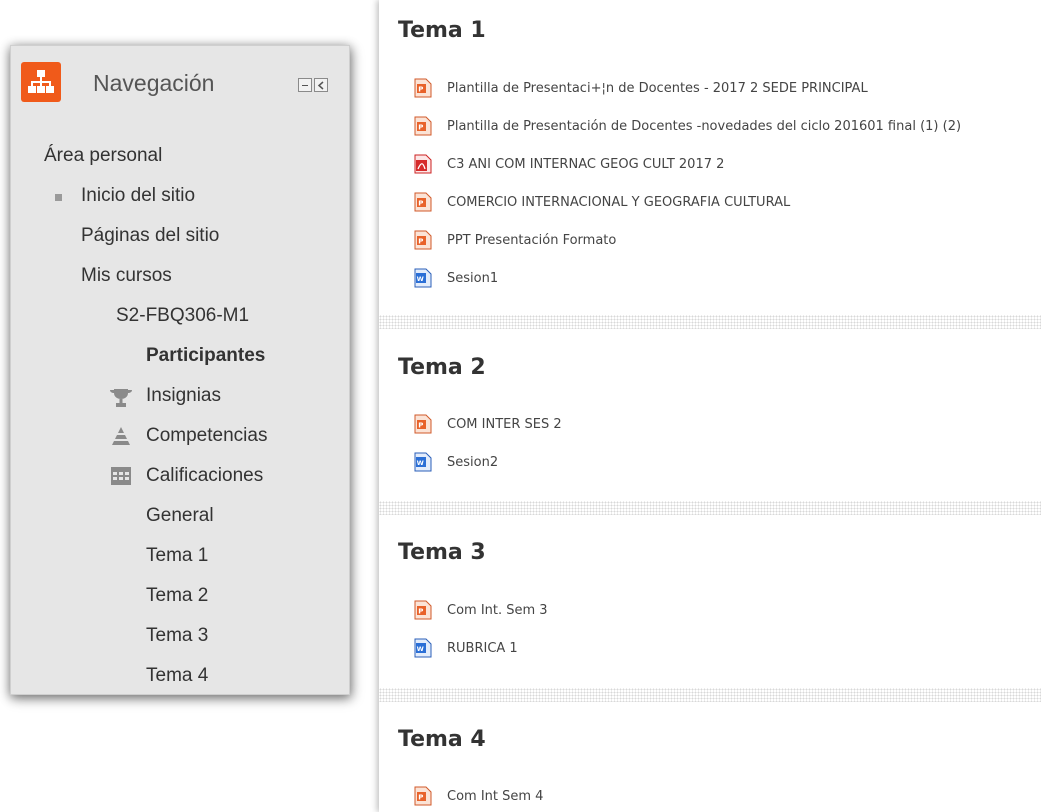 The width and height of the screenshot is (1041, 812). Describe the element at coordinates (41, 82) in the screenshot. I see `sitemap-icon` at that location.